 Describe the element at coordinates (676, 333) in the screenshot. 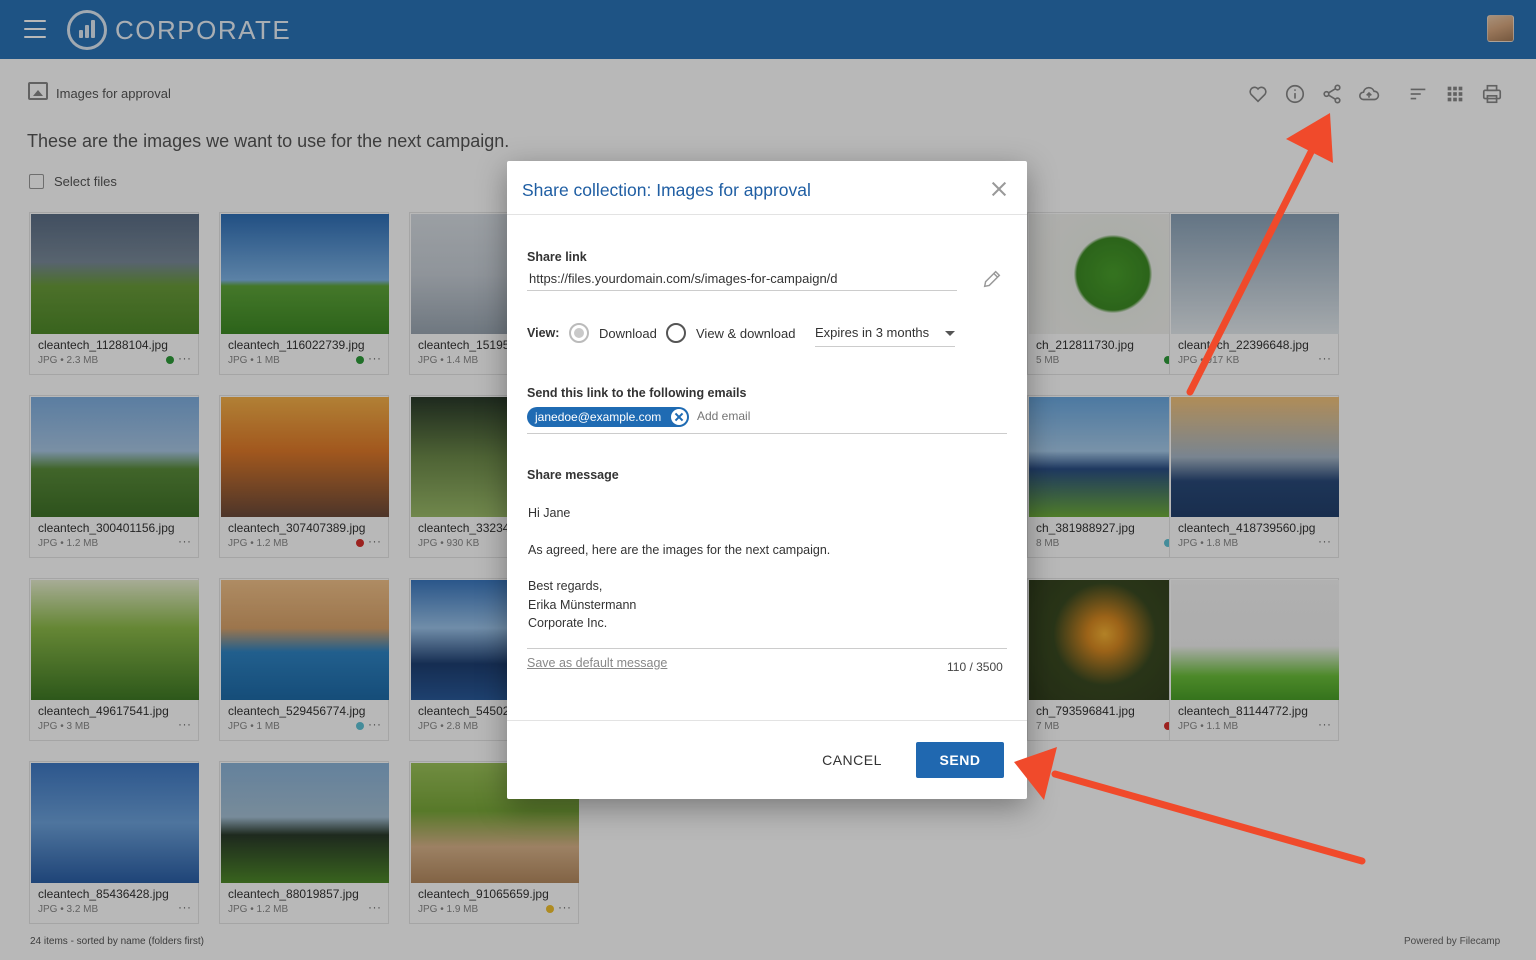

I see `radio-view-download` at that location.